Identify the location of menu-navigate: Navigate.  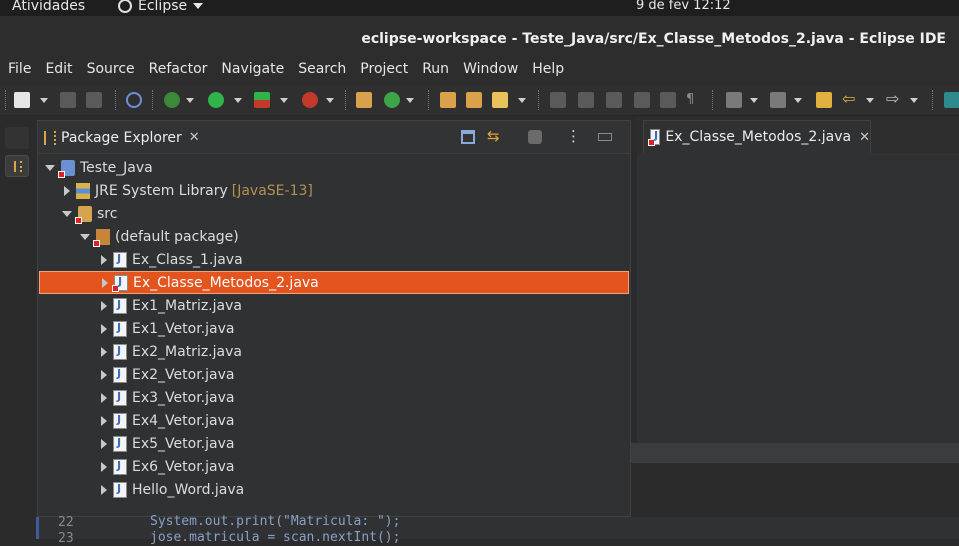
(252, 71).